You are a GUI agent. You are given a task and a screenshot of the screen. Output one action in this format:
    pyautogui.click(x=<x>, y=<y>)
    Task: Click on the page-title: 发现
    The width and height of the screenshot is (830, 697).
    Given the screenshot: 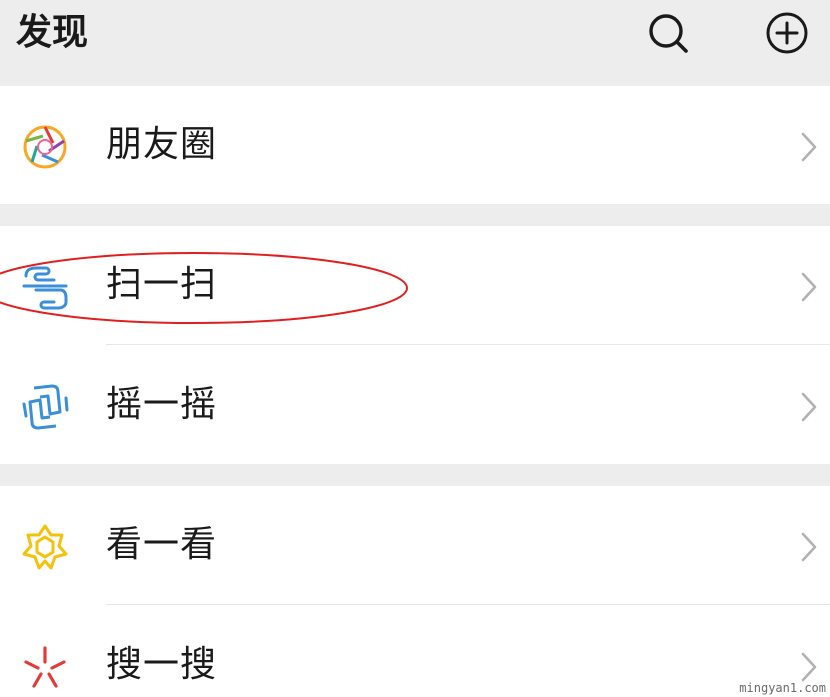 What is the action you would take?
    pyautogui.click(x=52, y=32)
    